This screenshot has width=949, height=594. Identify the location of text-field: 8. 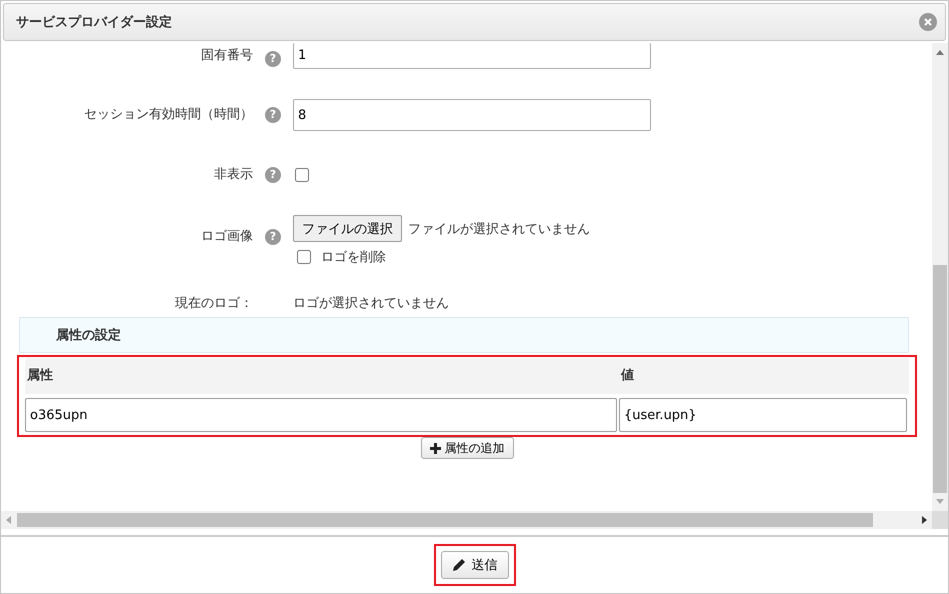
(472, 115).